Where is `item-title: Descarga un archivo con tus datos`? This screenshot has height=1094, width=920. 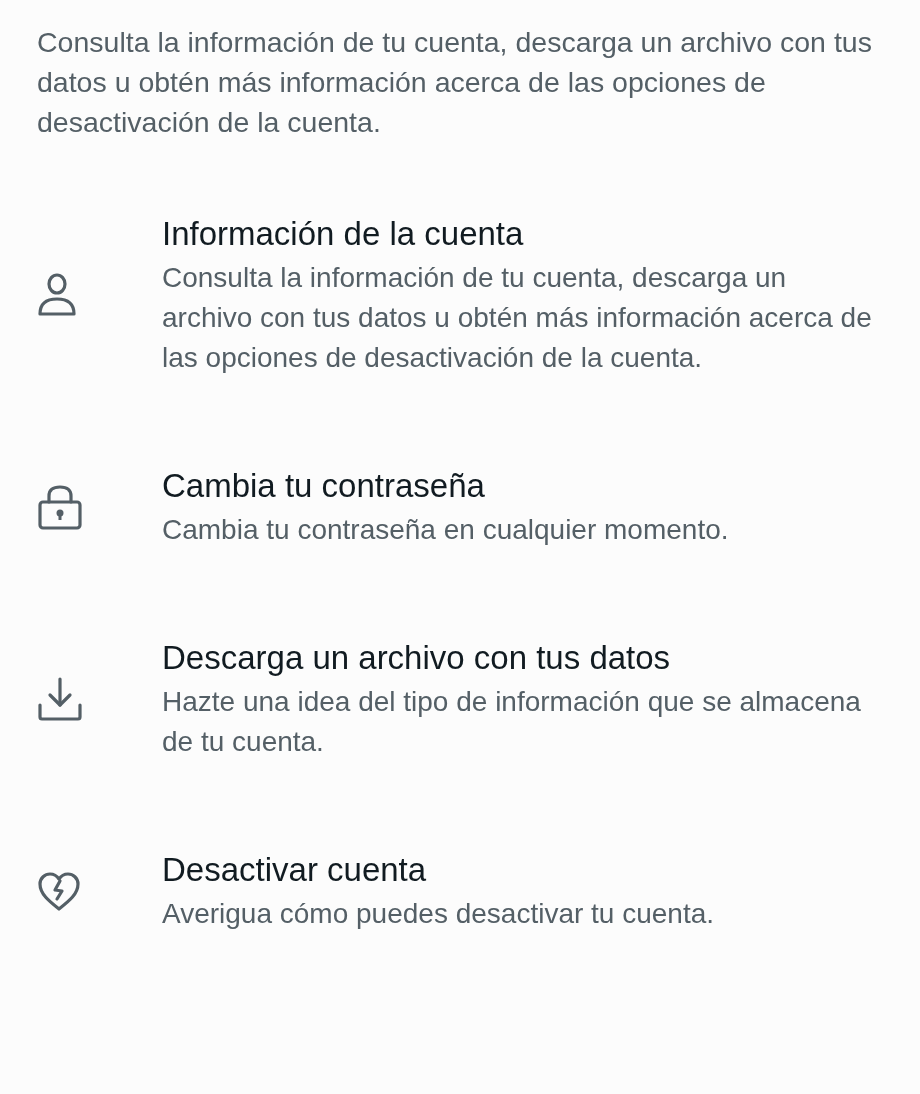
item-title: Descarga un archivo con tus datos is located at coordinates (521, 658).